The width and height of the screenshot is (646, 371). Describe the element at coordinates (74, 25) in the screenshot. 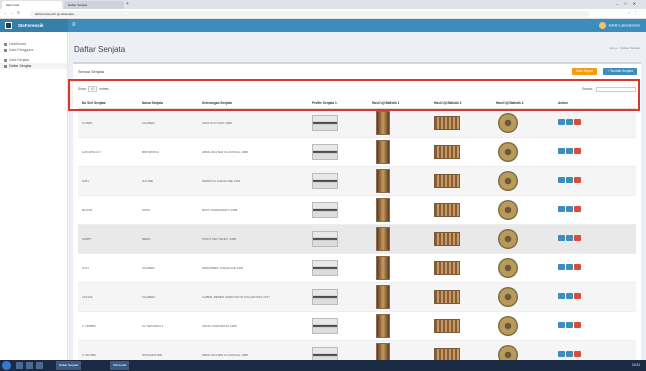

I see `menu-toggle-icon: ≡` at that location.